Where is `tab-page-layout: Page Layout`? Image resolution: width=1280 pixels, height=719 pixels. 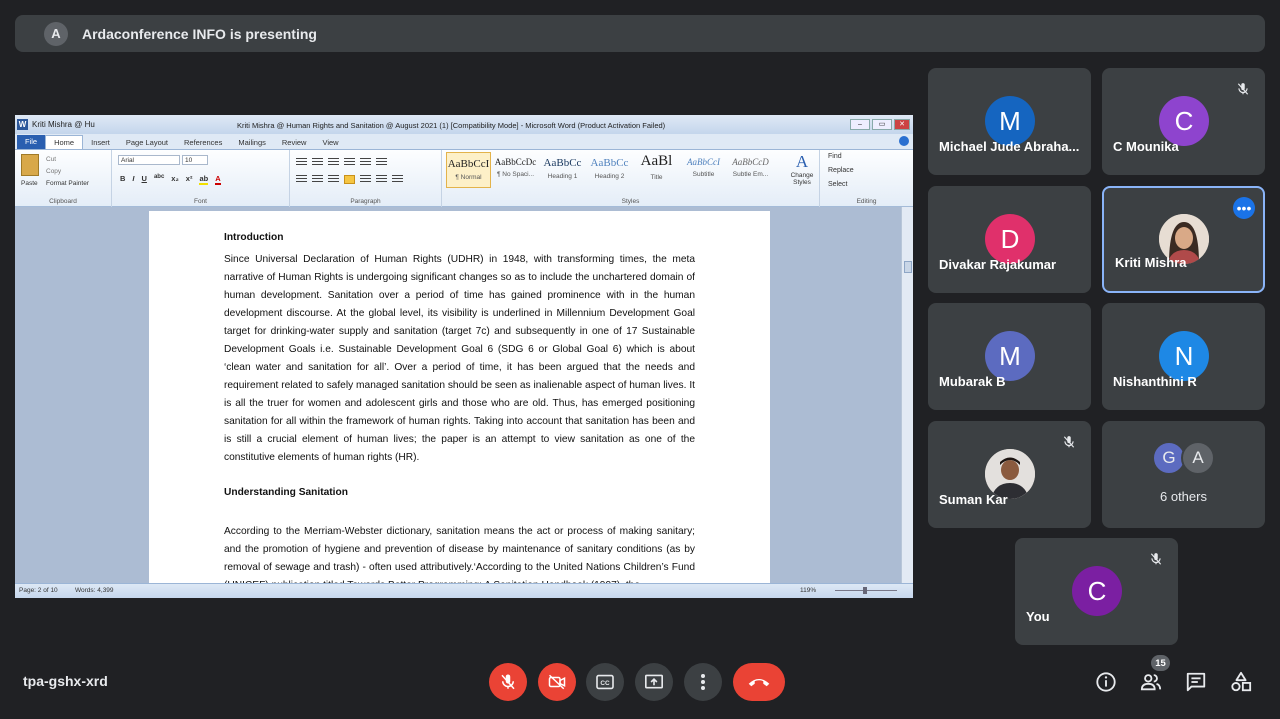
tab-page-layout: Page Layout is located at coordinates (146, 142).